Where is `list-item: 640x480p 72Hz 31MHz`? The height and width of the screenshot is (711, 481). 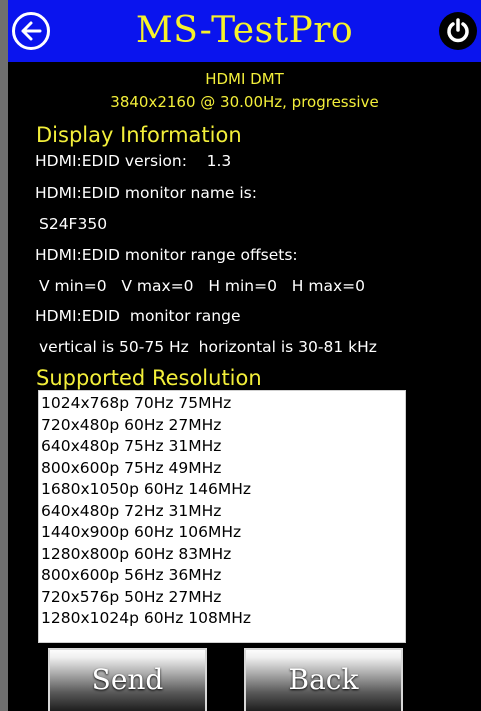 list-item: 640x480p 72Hz 31MHz is located at coordinates (223, 512).